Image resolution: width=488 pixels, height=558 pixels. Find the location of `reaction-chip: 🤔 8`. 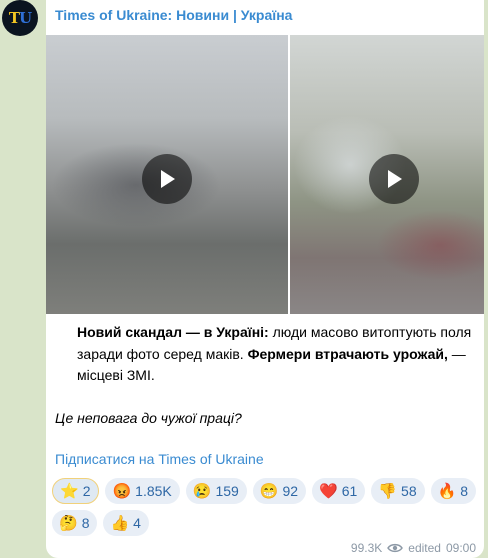

reaction-chip: 🤔 8 is located at coordinates (75, 523).